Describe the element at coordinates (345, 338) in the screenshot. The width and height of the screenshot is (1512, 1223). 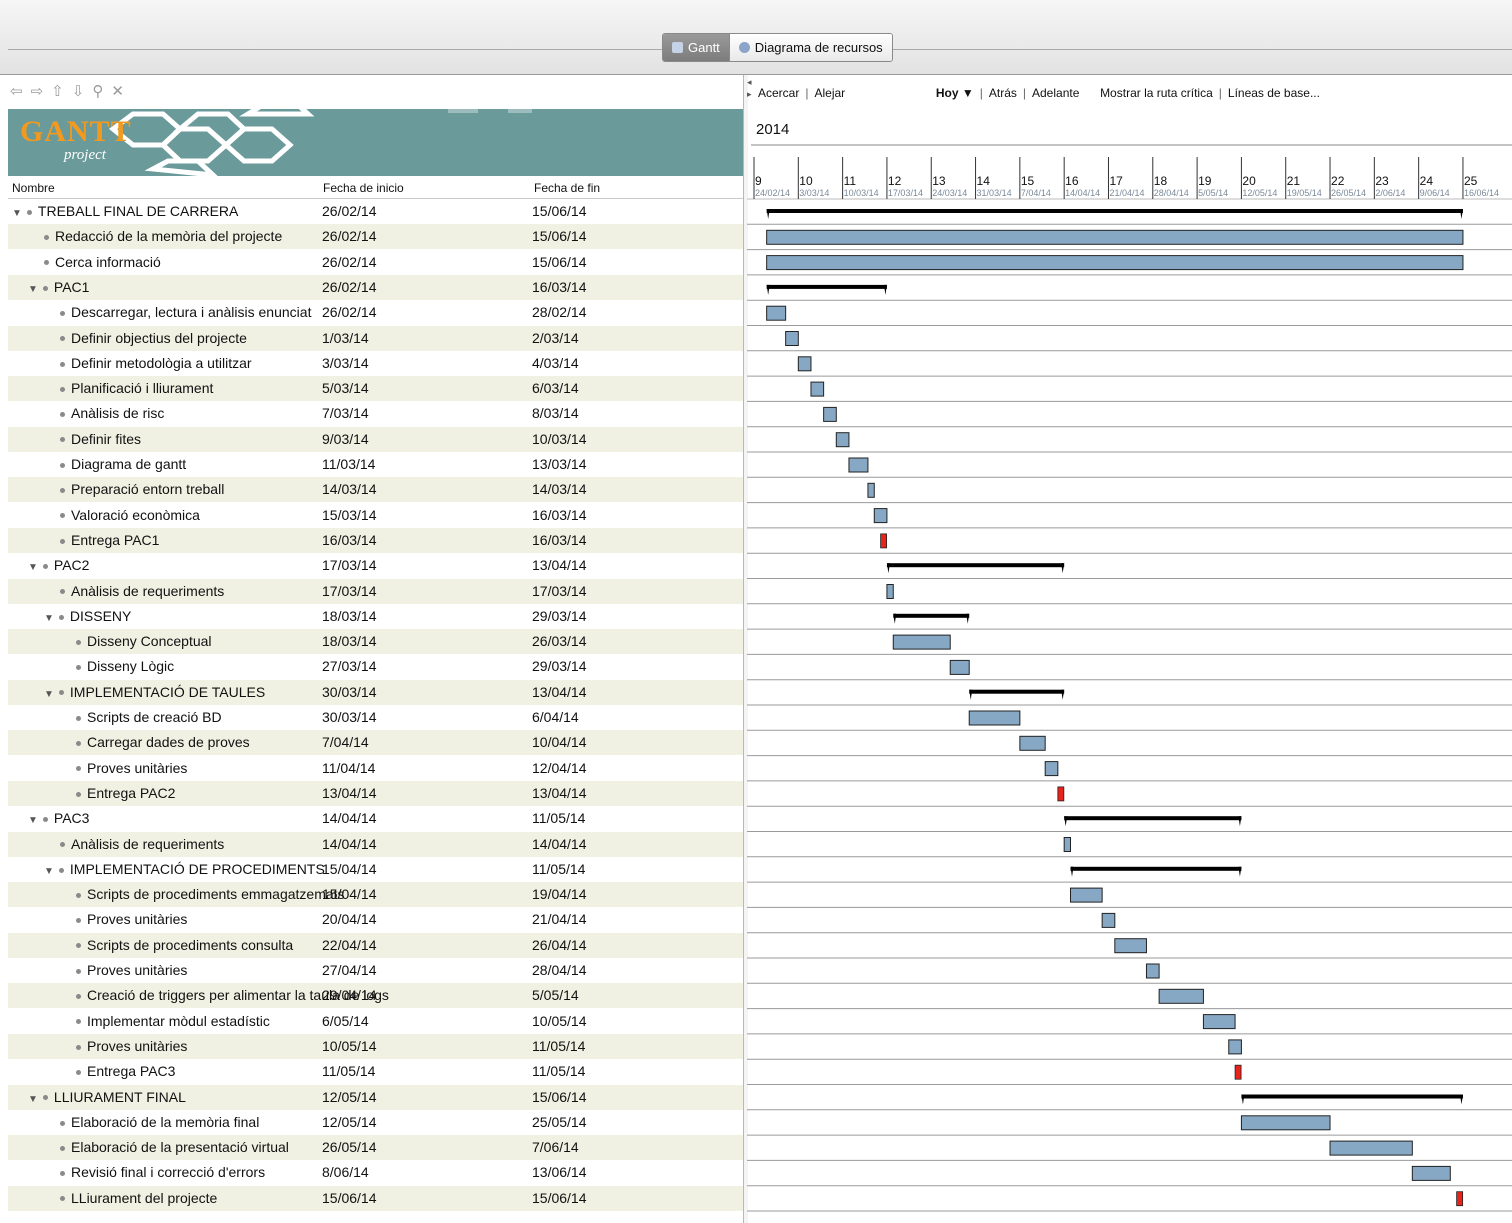
I see `task-start-cell: 1/03/14` at that location.